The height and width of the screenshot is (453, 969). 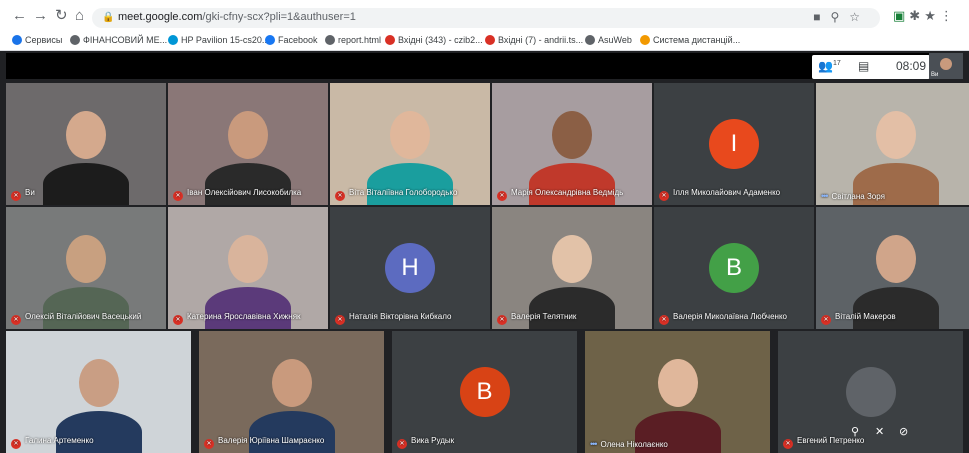 I want to click on bookmark-item: Сервисы, so click(x=37, y=40).